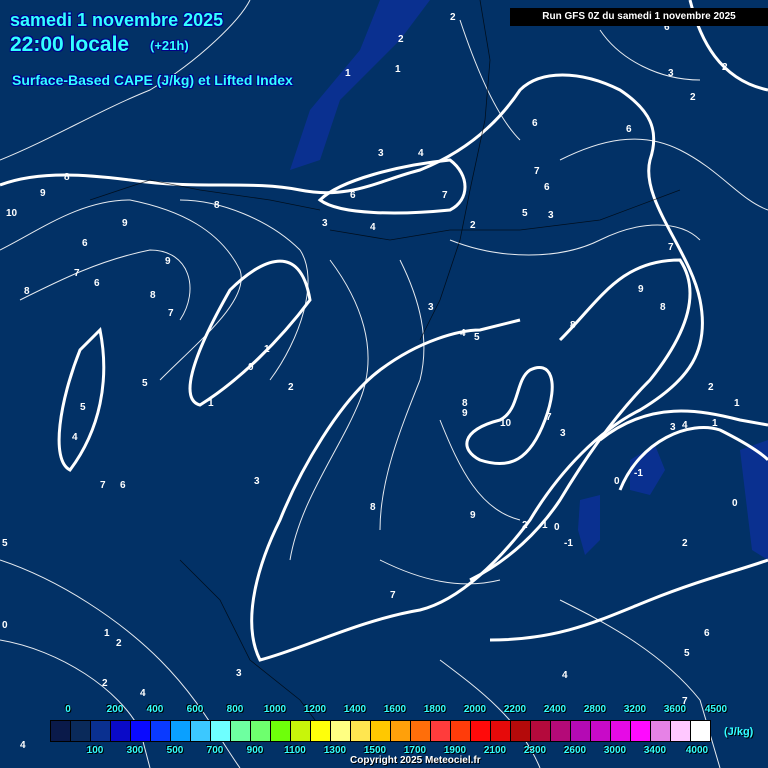 The width and height of the screenshot is (768, 768). I want to click on legend-tick-label: 2800, so click(595, 709).